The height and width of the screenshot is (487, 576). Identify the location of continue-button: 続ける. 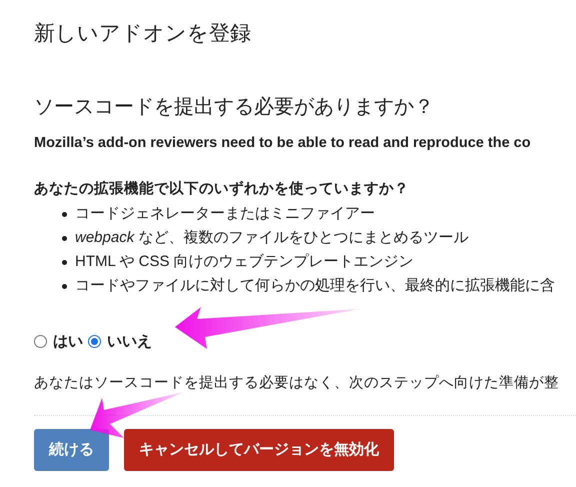
(71, 449).